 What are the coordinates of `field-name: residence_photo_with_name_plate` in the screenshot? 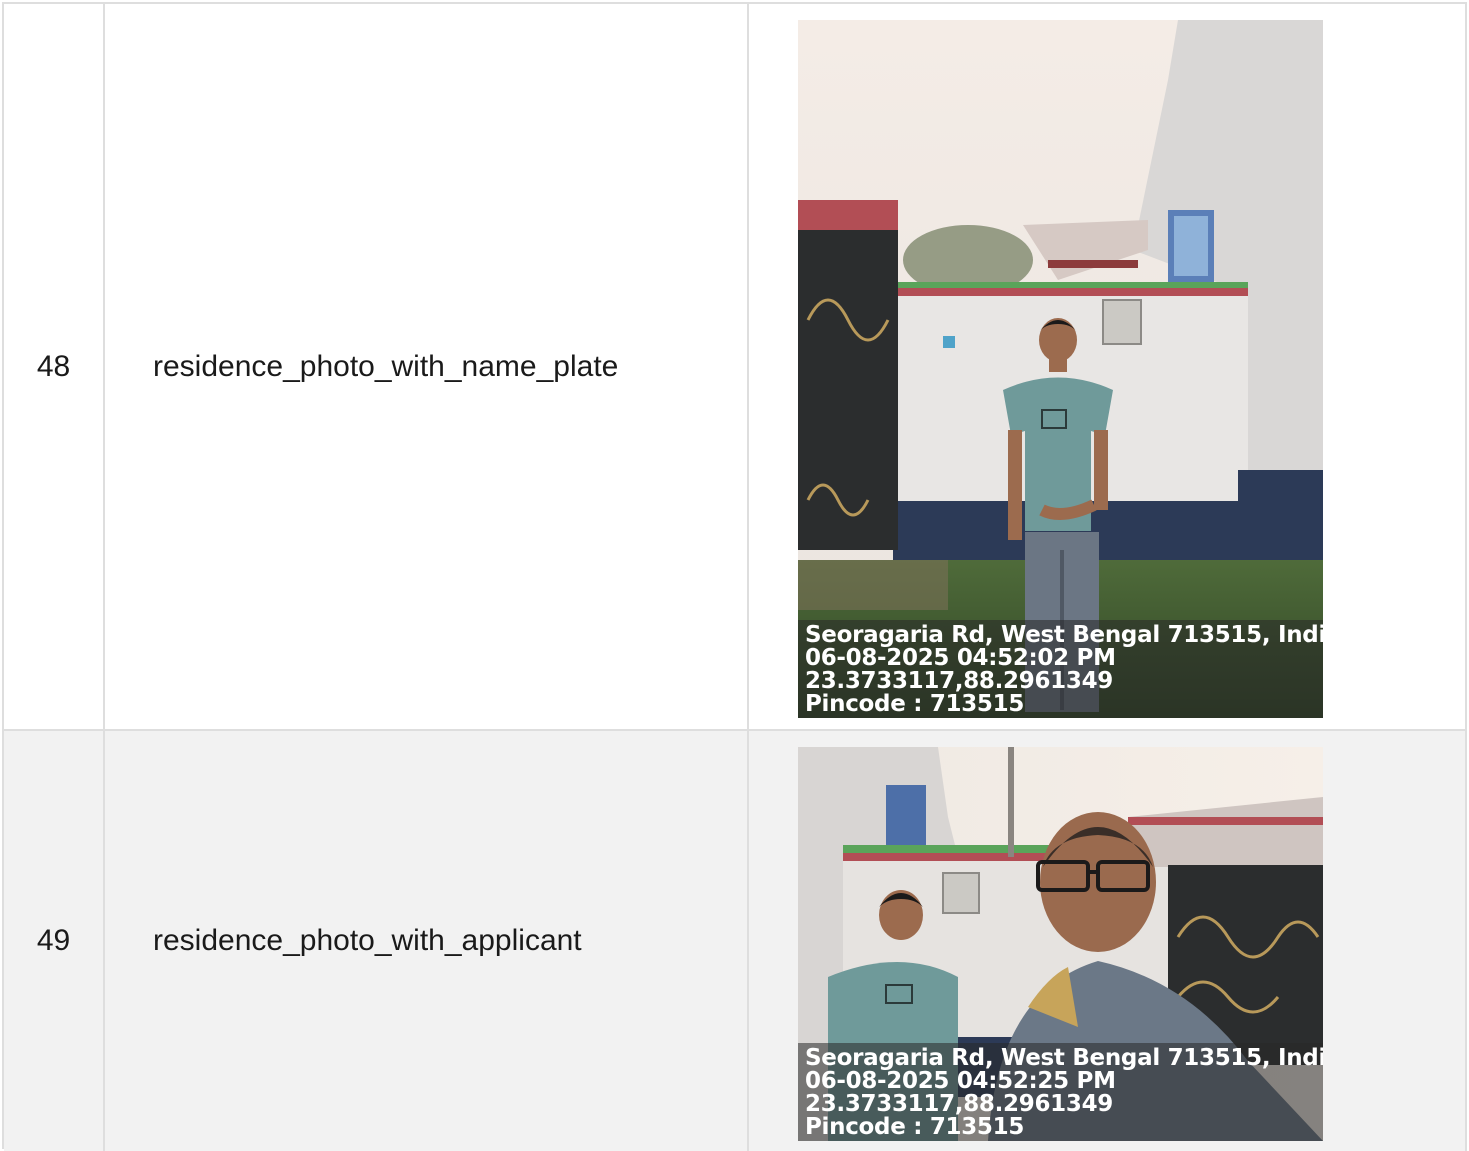 It's located at (386, 366).